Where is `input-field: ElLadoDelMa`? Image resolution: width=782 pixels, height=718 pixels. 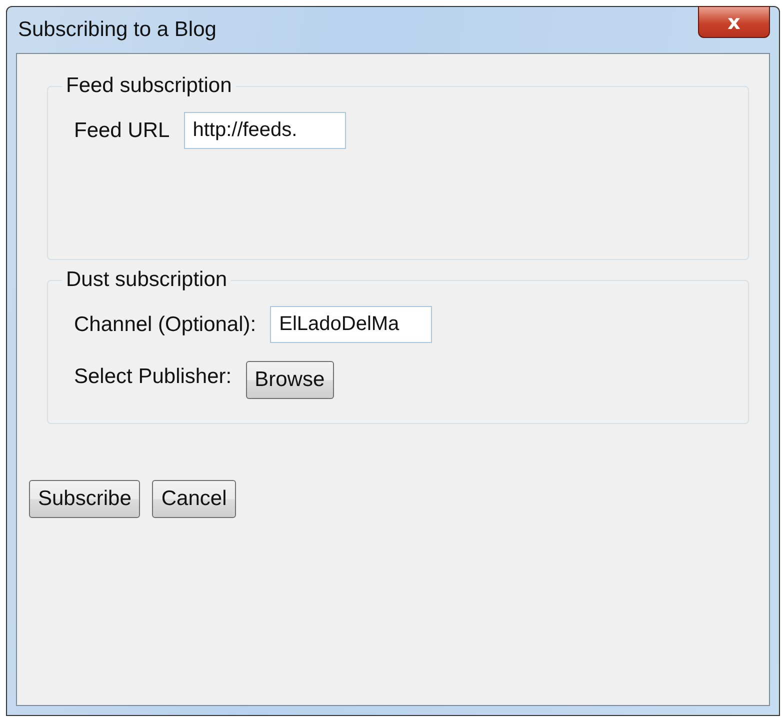
input-field: ElLadoDelMa is located at coordinates (351, 324).